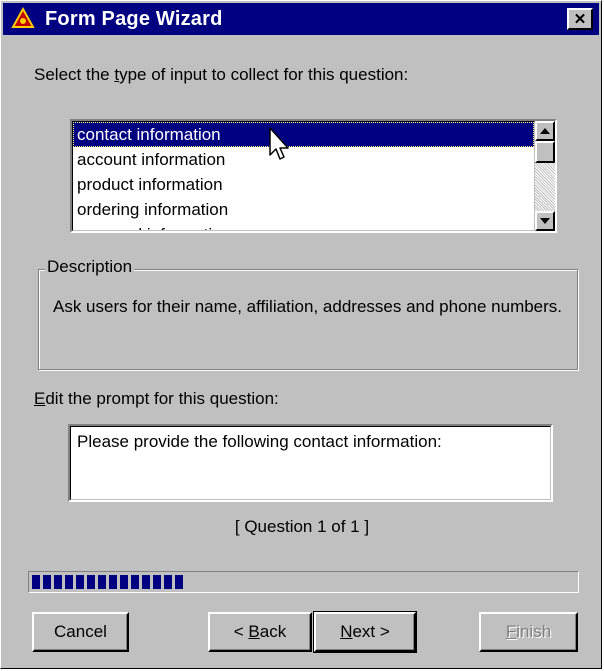 This screenshot has height=671, width=604. Describe the element at coordinates (90, 267) in the screenshot. I see `description-legend: Description` at that location.